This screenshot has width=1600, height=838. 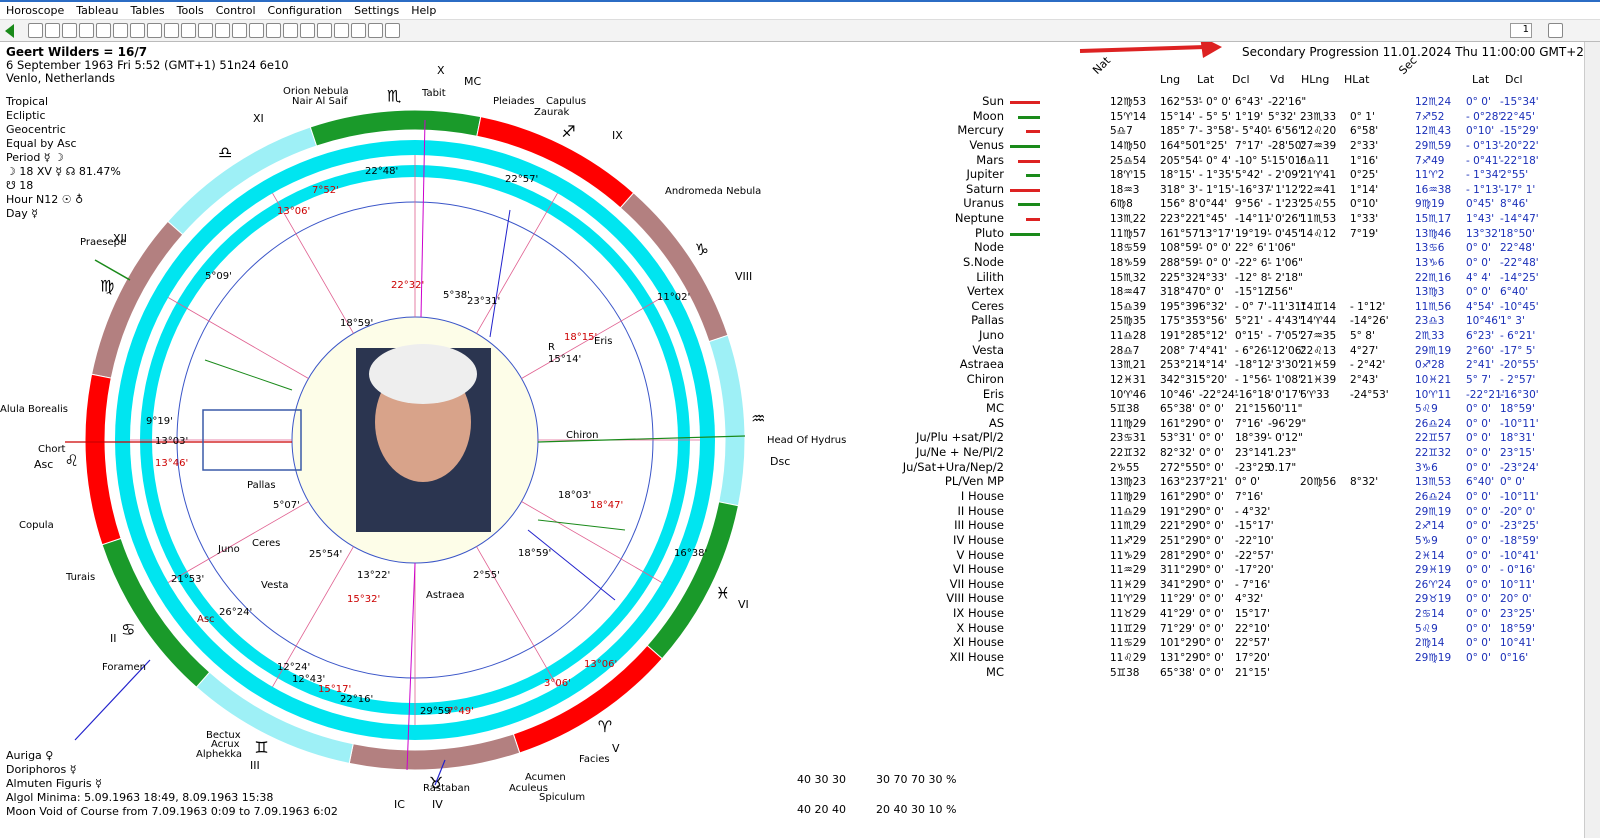 What do you see at coordinates (1181, 306) in the screenshot?
I see `natal-longitude: 195°39'` at bounding box center [1181, 306].